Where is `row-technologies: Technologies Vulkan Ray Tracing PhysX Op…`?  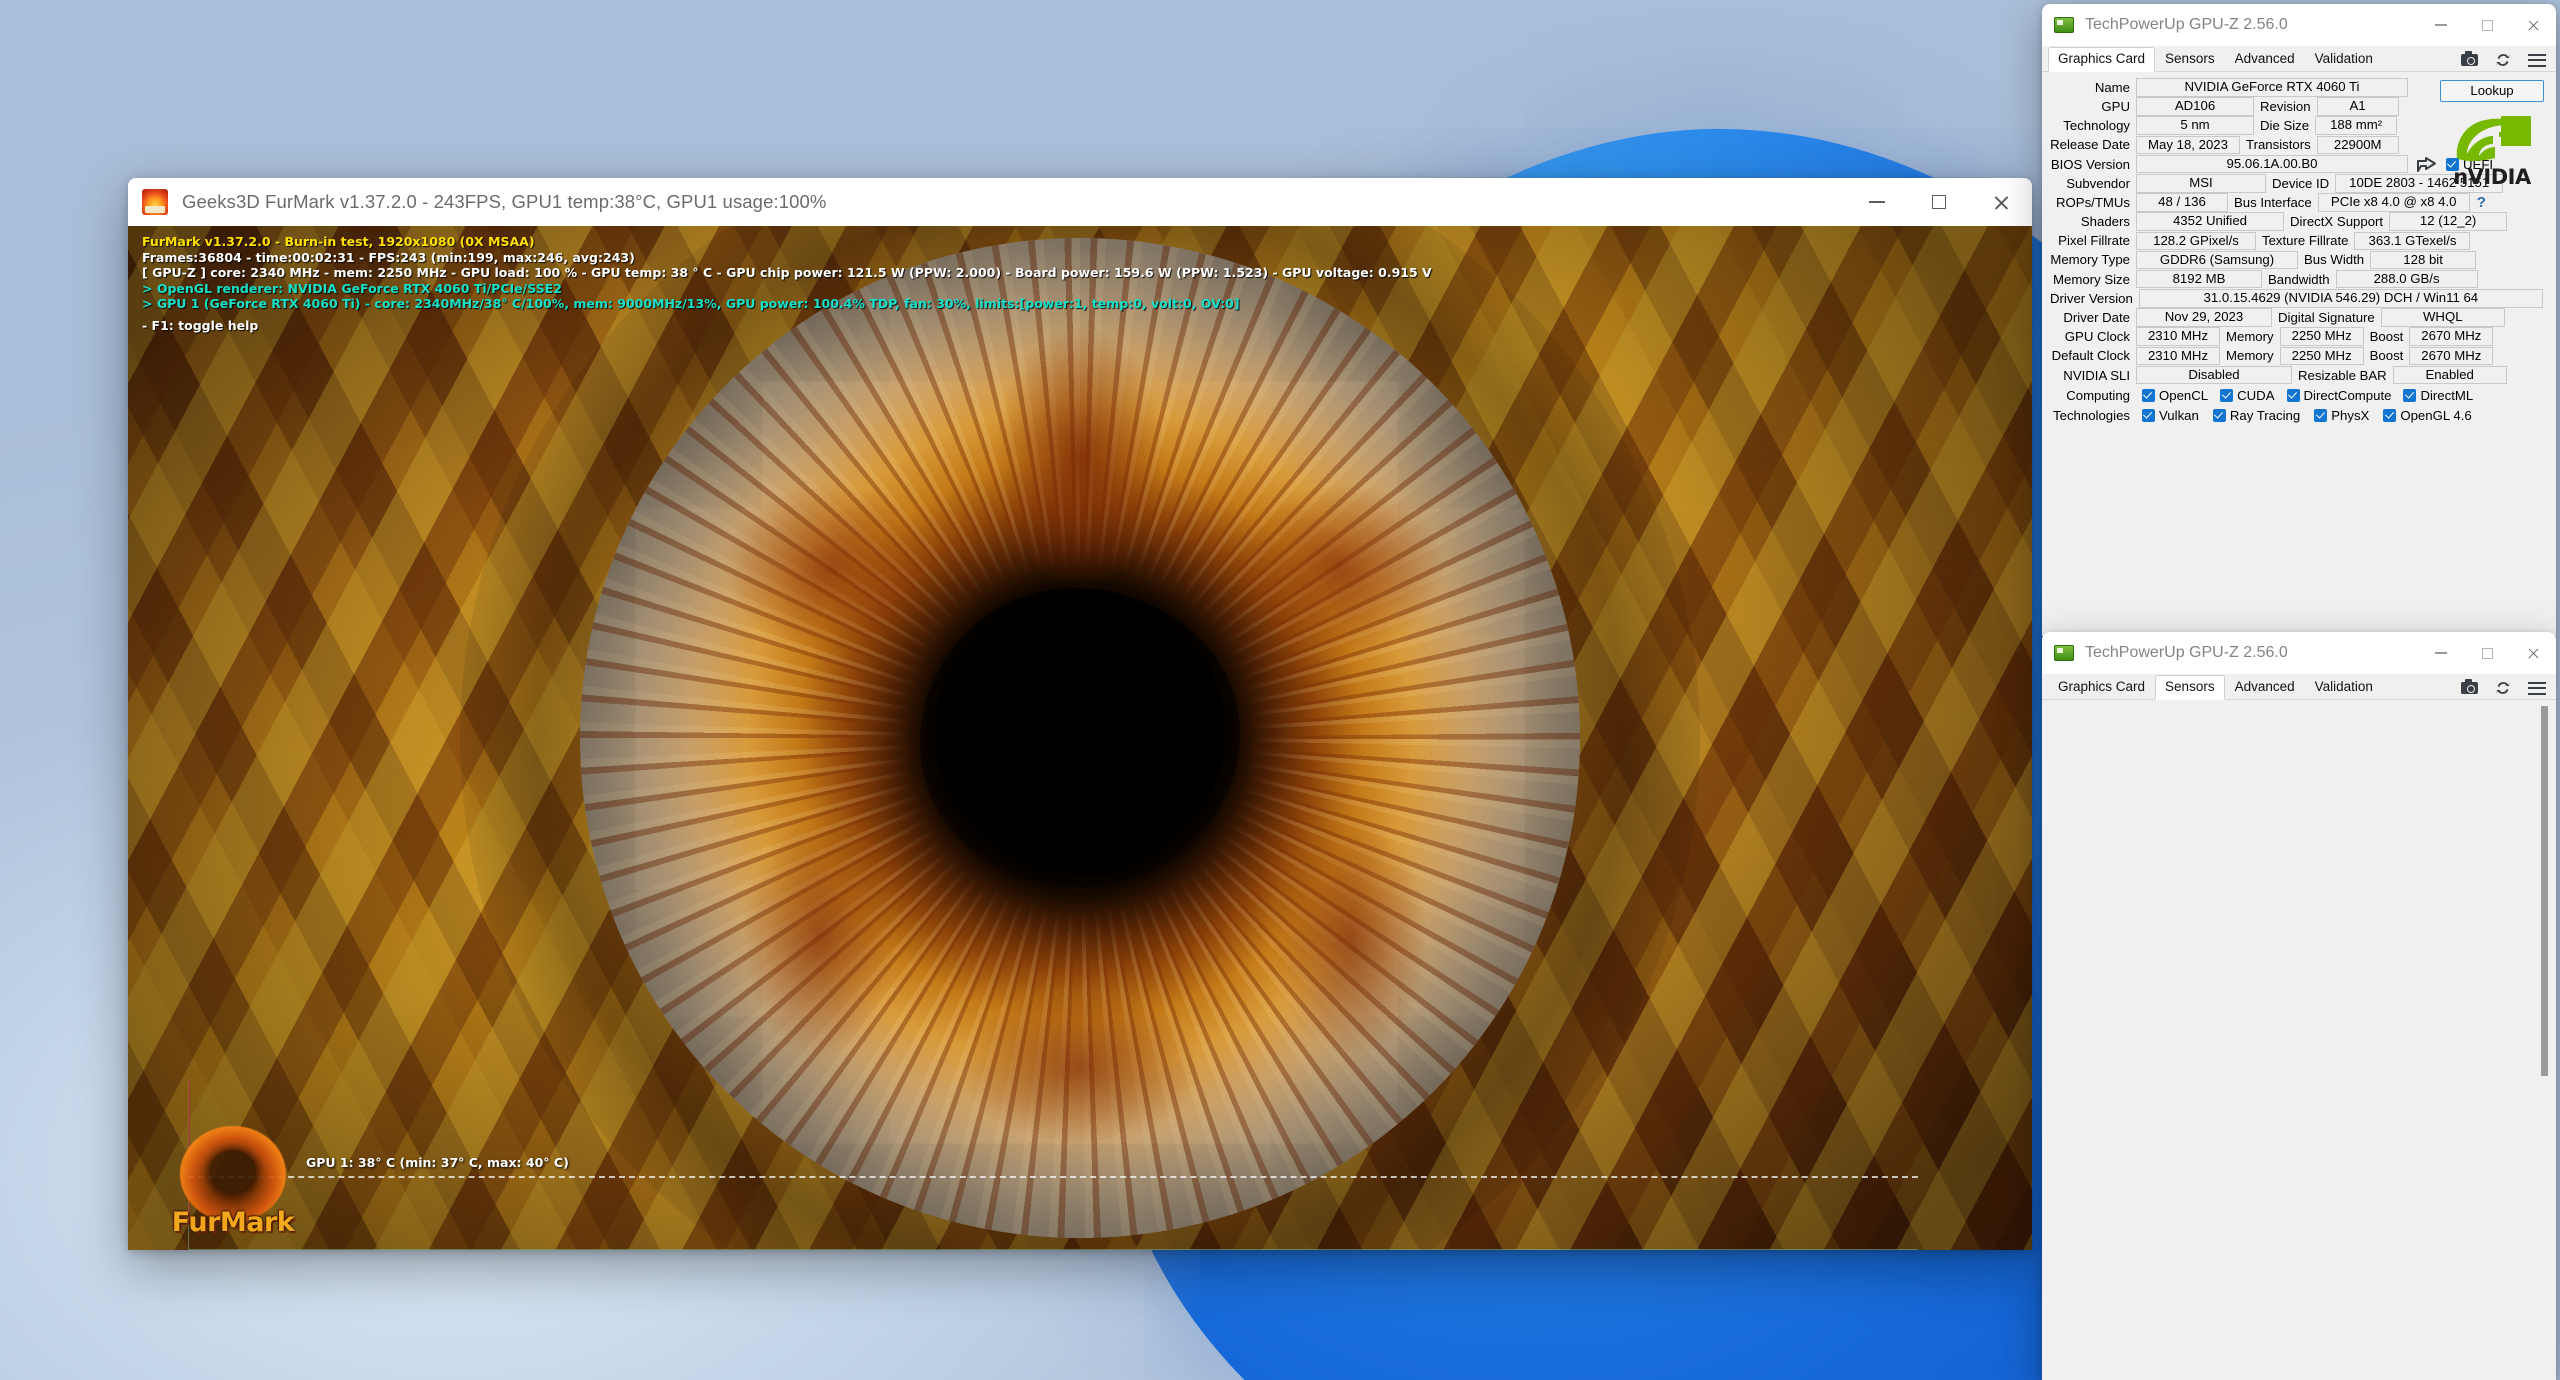
row-technologies: Technologies Vulkan Ray Tracing PhysX Op… is located at coordinates (2299, 416).